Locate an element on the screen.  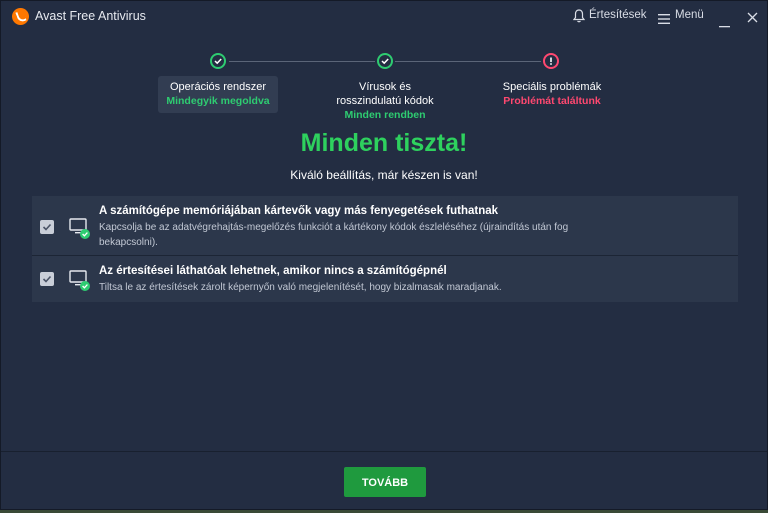
step-status: Minden rendben is located at coordinates (385, 115).